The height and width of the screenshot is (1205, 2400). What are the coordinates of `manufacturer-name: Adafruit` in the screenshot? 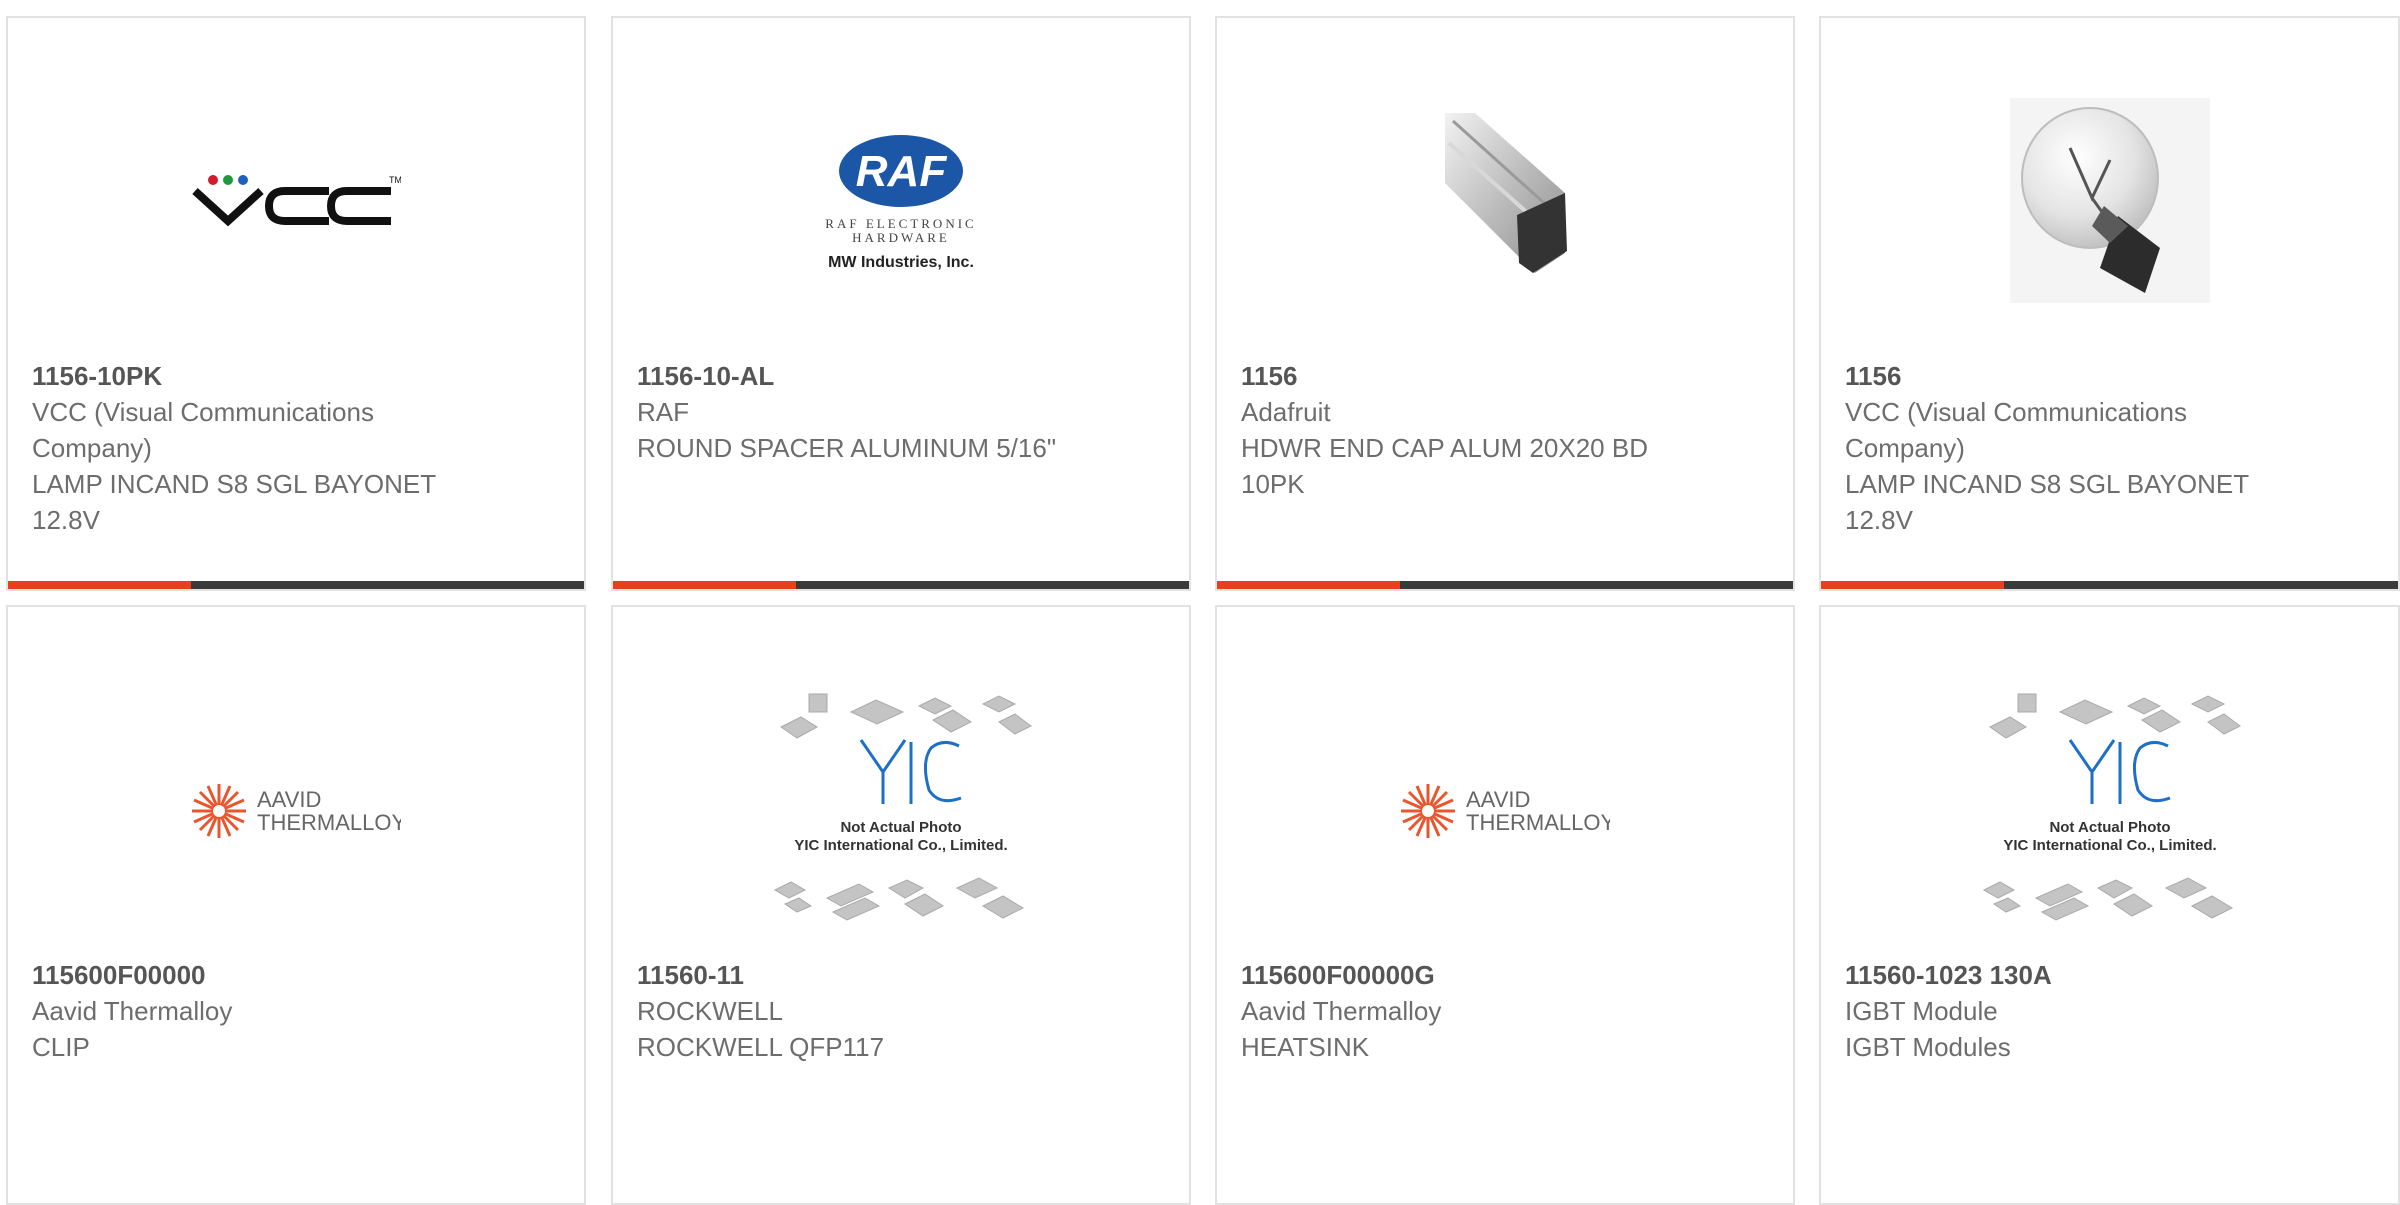 It's located at (1286, 412).